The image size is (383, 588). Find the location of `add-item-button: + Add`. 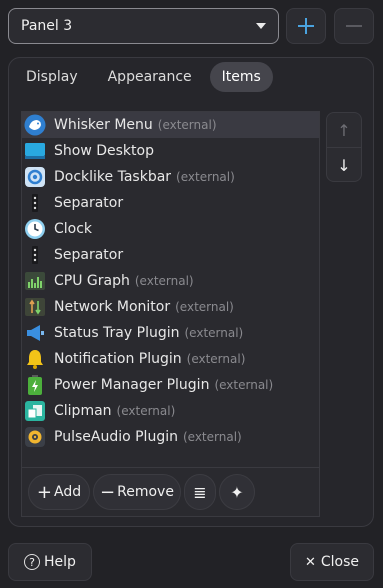

add-item-button: + Add is located at coordinates (59, 492).